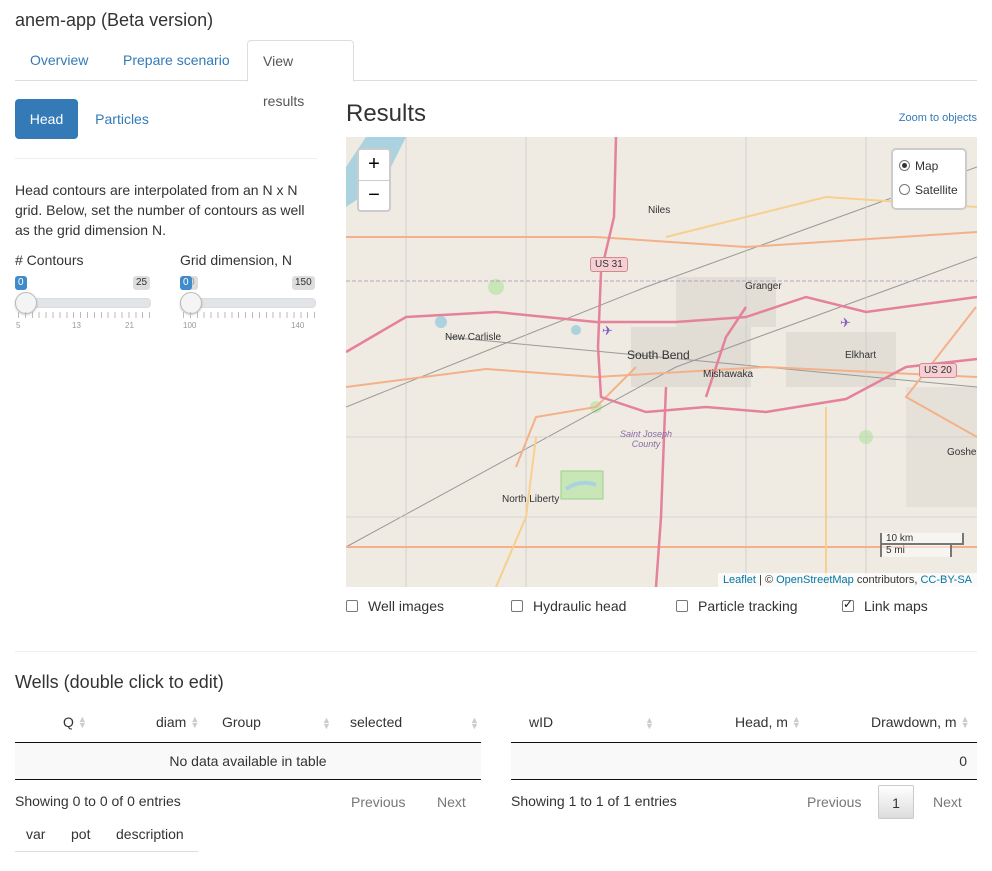 This screenshot has width=992, height=871. Describe the element at coordinates (386, 113) in the screenshot. I see `results-title: Results` at that location.